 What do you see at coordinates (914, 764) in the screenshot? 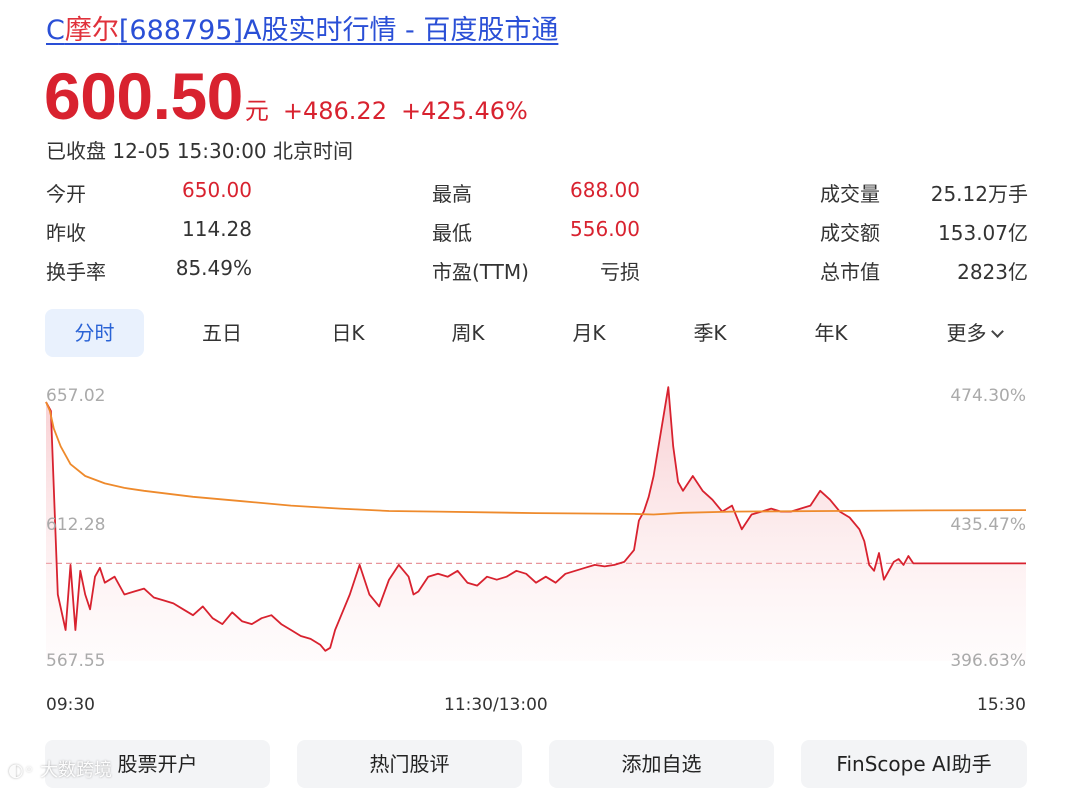
I see `finscope-ai-button: FinScope AI助手` at bounding box center [914, 764].